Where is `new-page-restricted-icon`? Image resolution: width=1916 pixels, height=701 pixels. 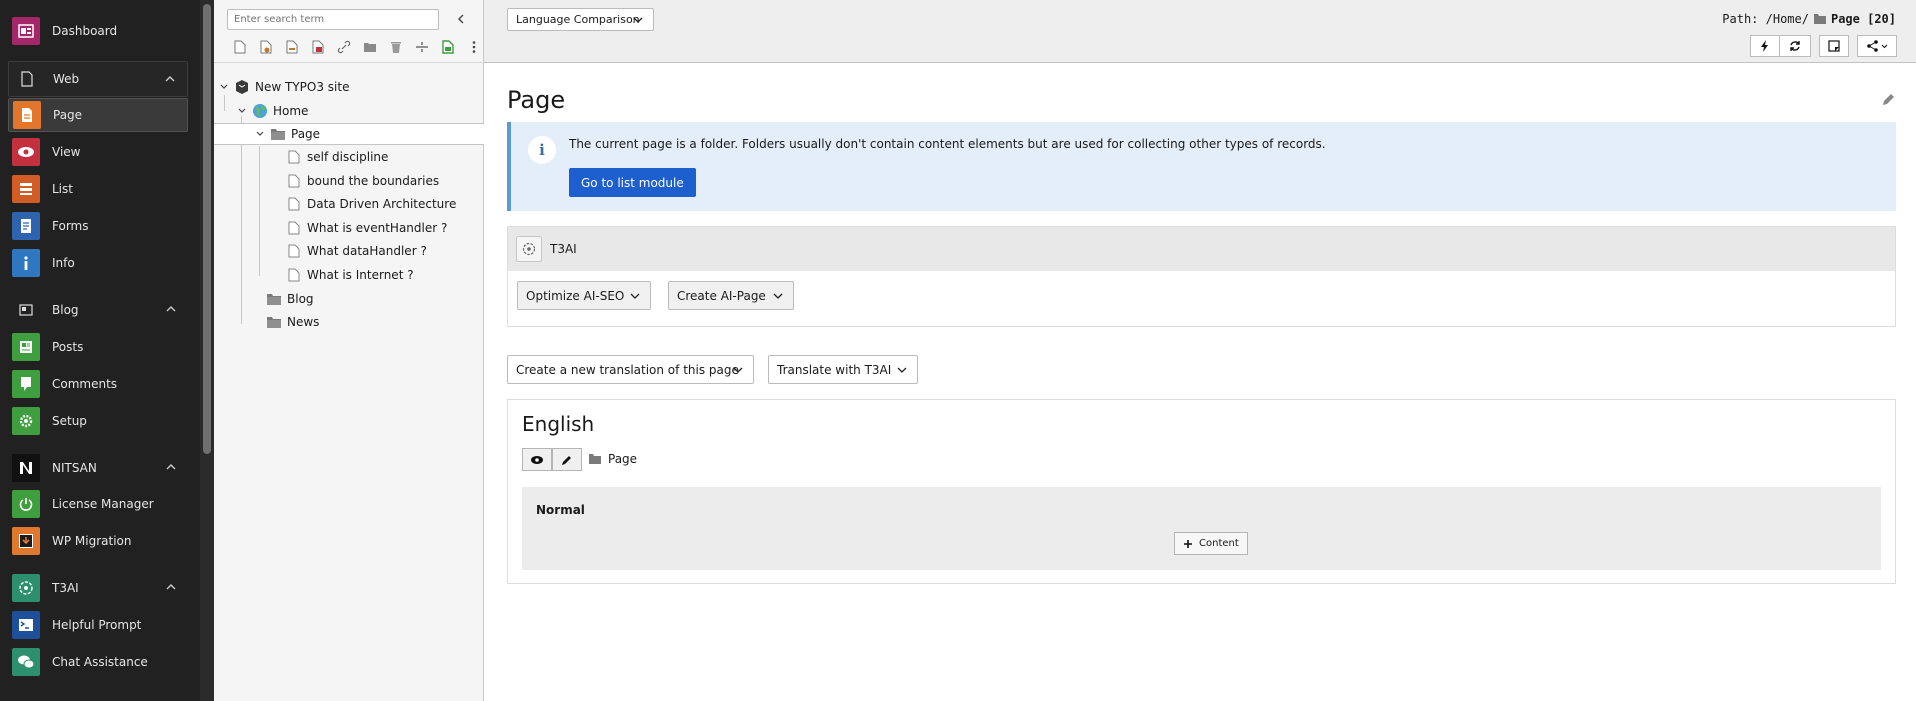
new-page-restricted-icon is located at coordinates (318, 47).